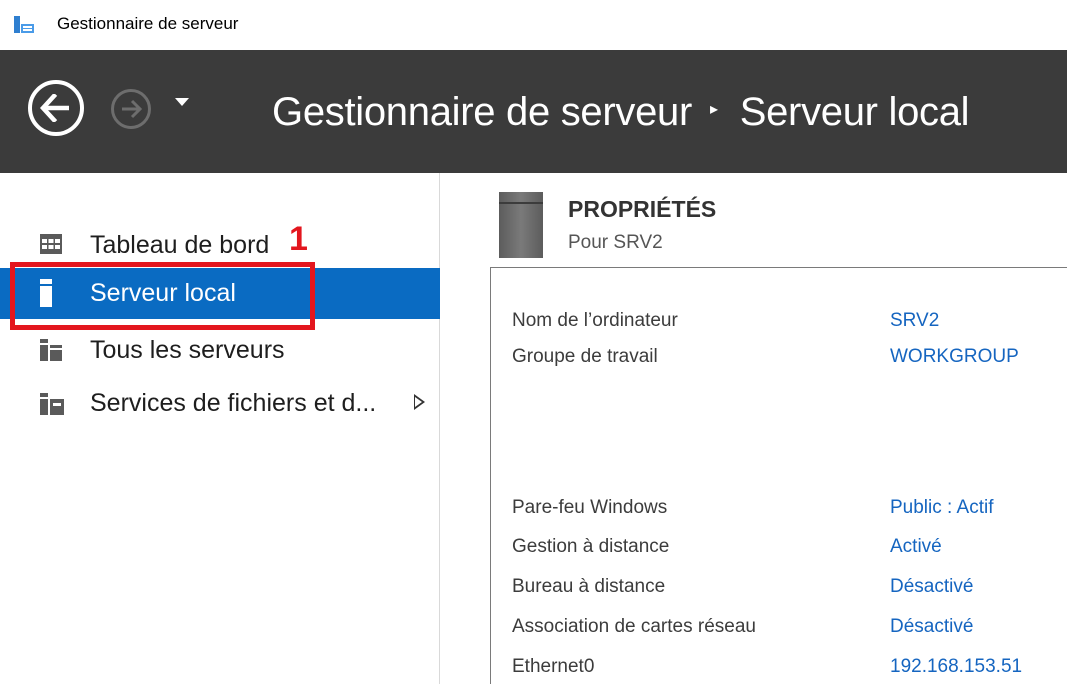  I want to click on sidebar-item-label: Tous les serveurs, so click(187, 350).